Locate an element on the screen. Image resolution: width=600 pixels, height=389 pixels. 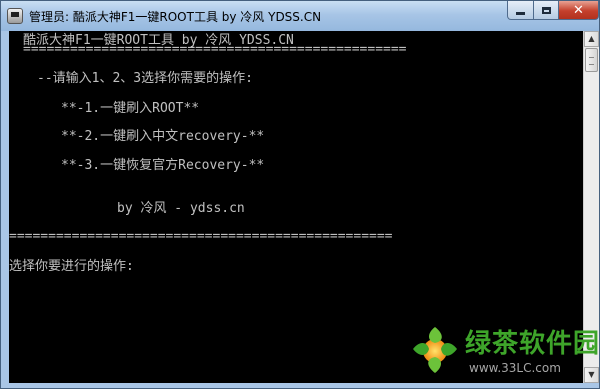
watermark-url: www.33LC.com is located at coordinates (515, 368).